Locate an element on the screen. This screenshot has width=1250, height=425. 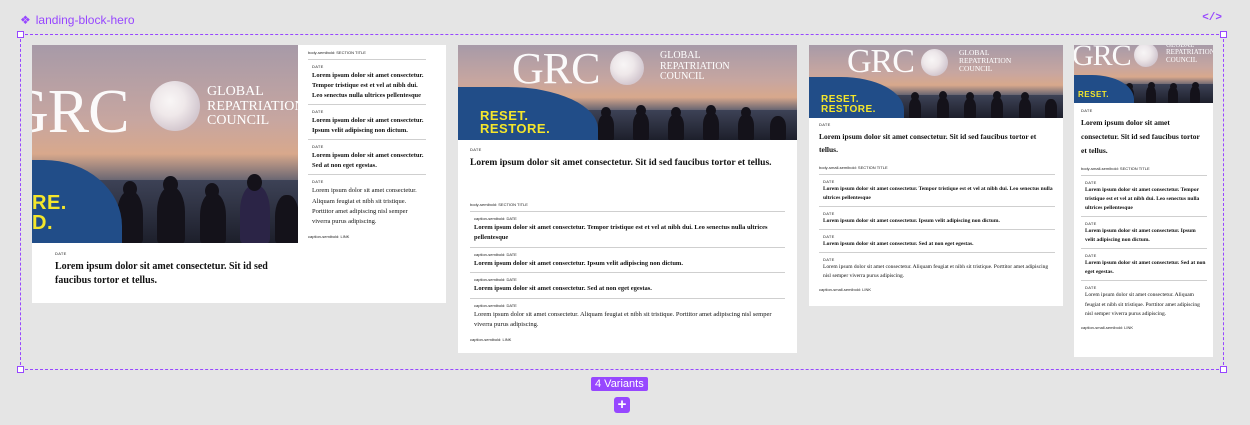
variants-count-badge: 4 Variants is located at coordinates (619, 384).